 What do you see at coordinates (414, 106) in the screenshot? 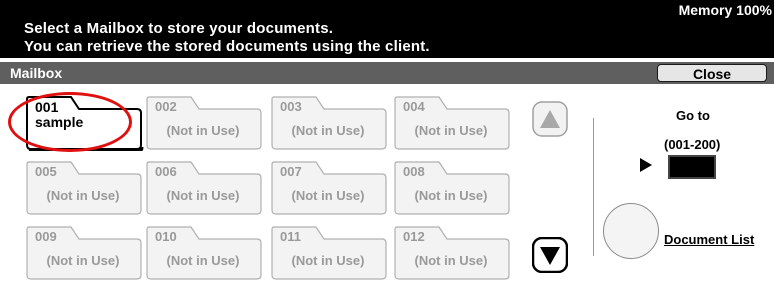
I see `mailbox-number: 004` at bounding box center [414, 106].